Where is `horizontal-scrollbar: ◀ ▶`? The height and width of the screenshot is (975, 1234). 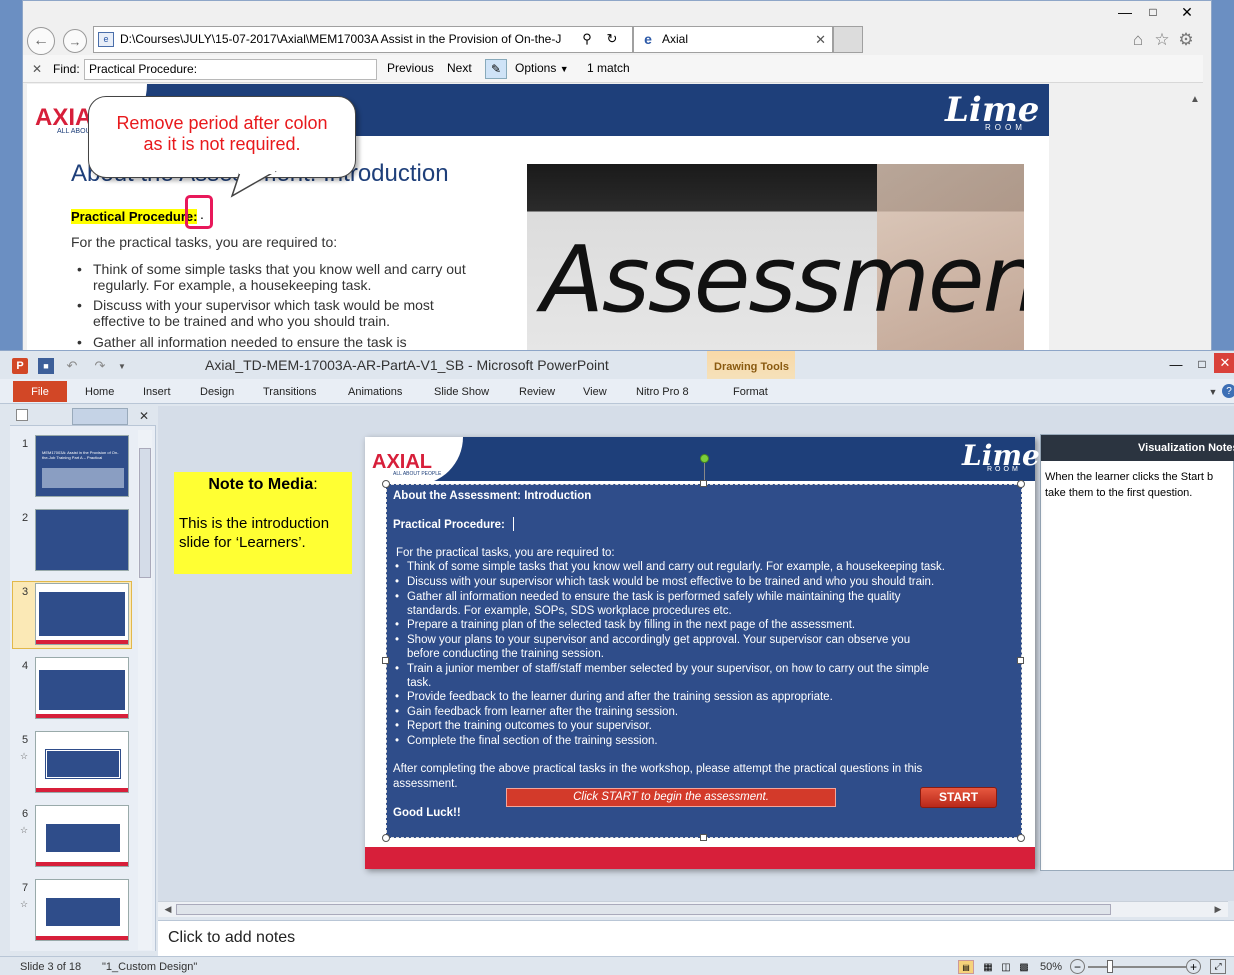
horizontal-scrollbar: ◀ ▶ is located at coordinates (693, 909).